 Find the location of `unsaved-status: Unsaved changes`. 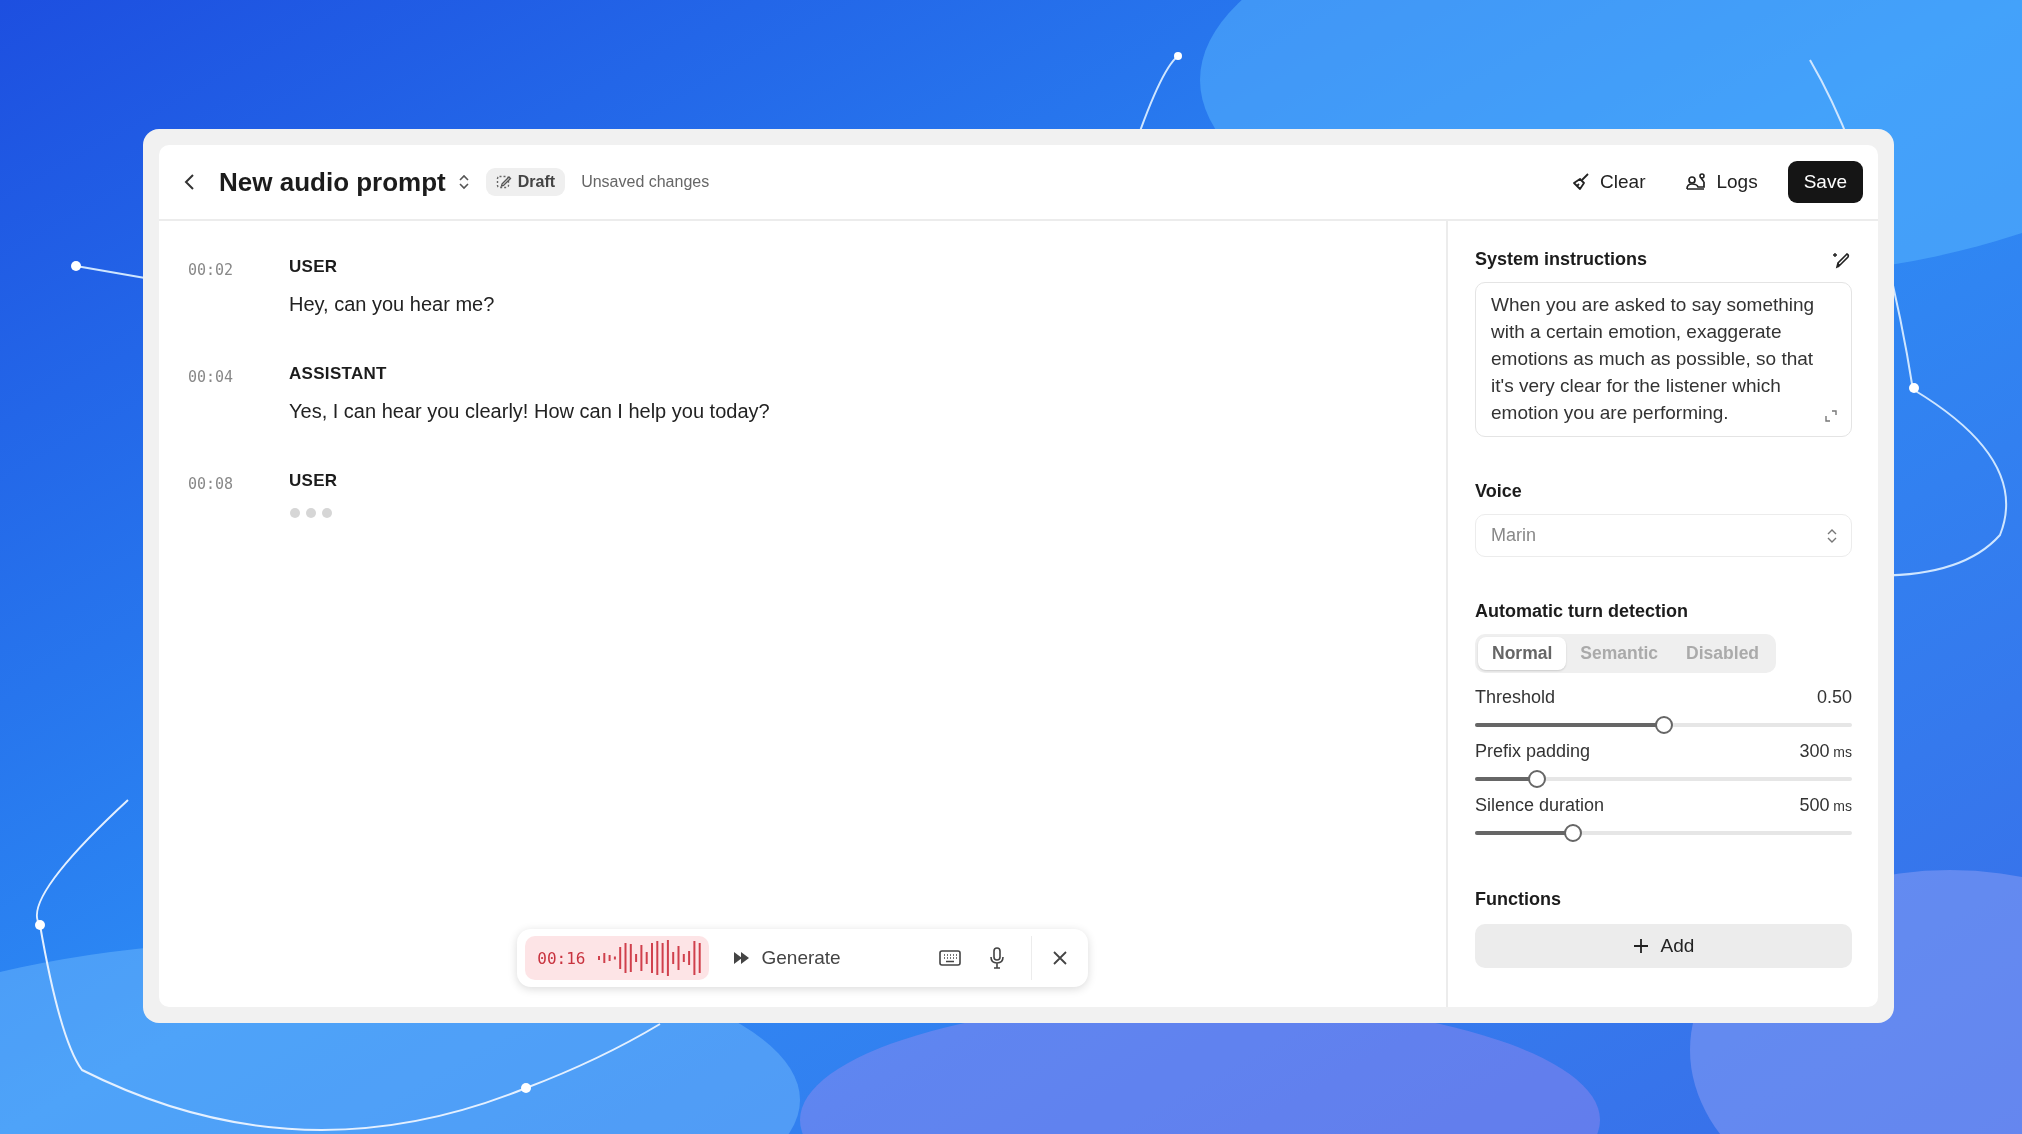

unsaved-status: Unsaved changes is located at coordinates (645, 182).